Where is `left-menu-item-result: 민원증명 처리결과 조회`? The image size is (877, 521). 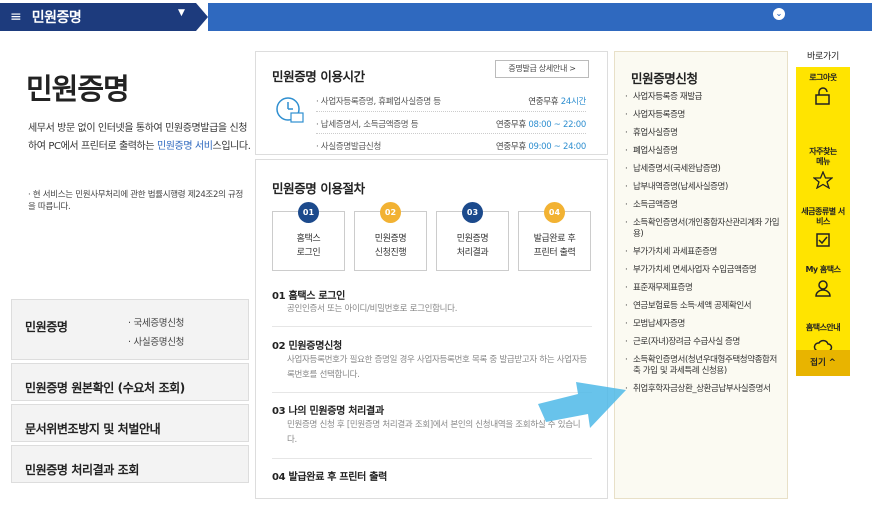
left-menu-item-result: 민원증명 처리결과 조회 is located at coordinates (130, 464).